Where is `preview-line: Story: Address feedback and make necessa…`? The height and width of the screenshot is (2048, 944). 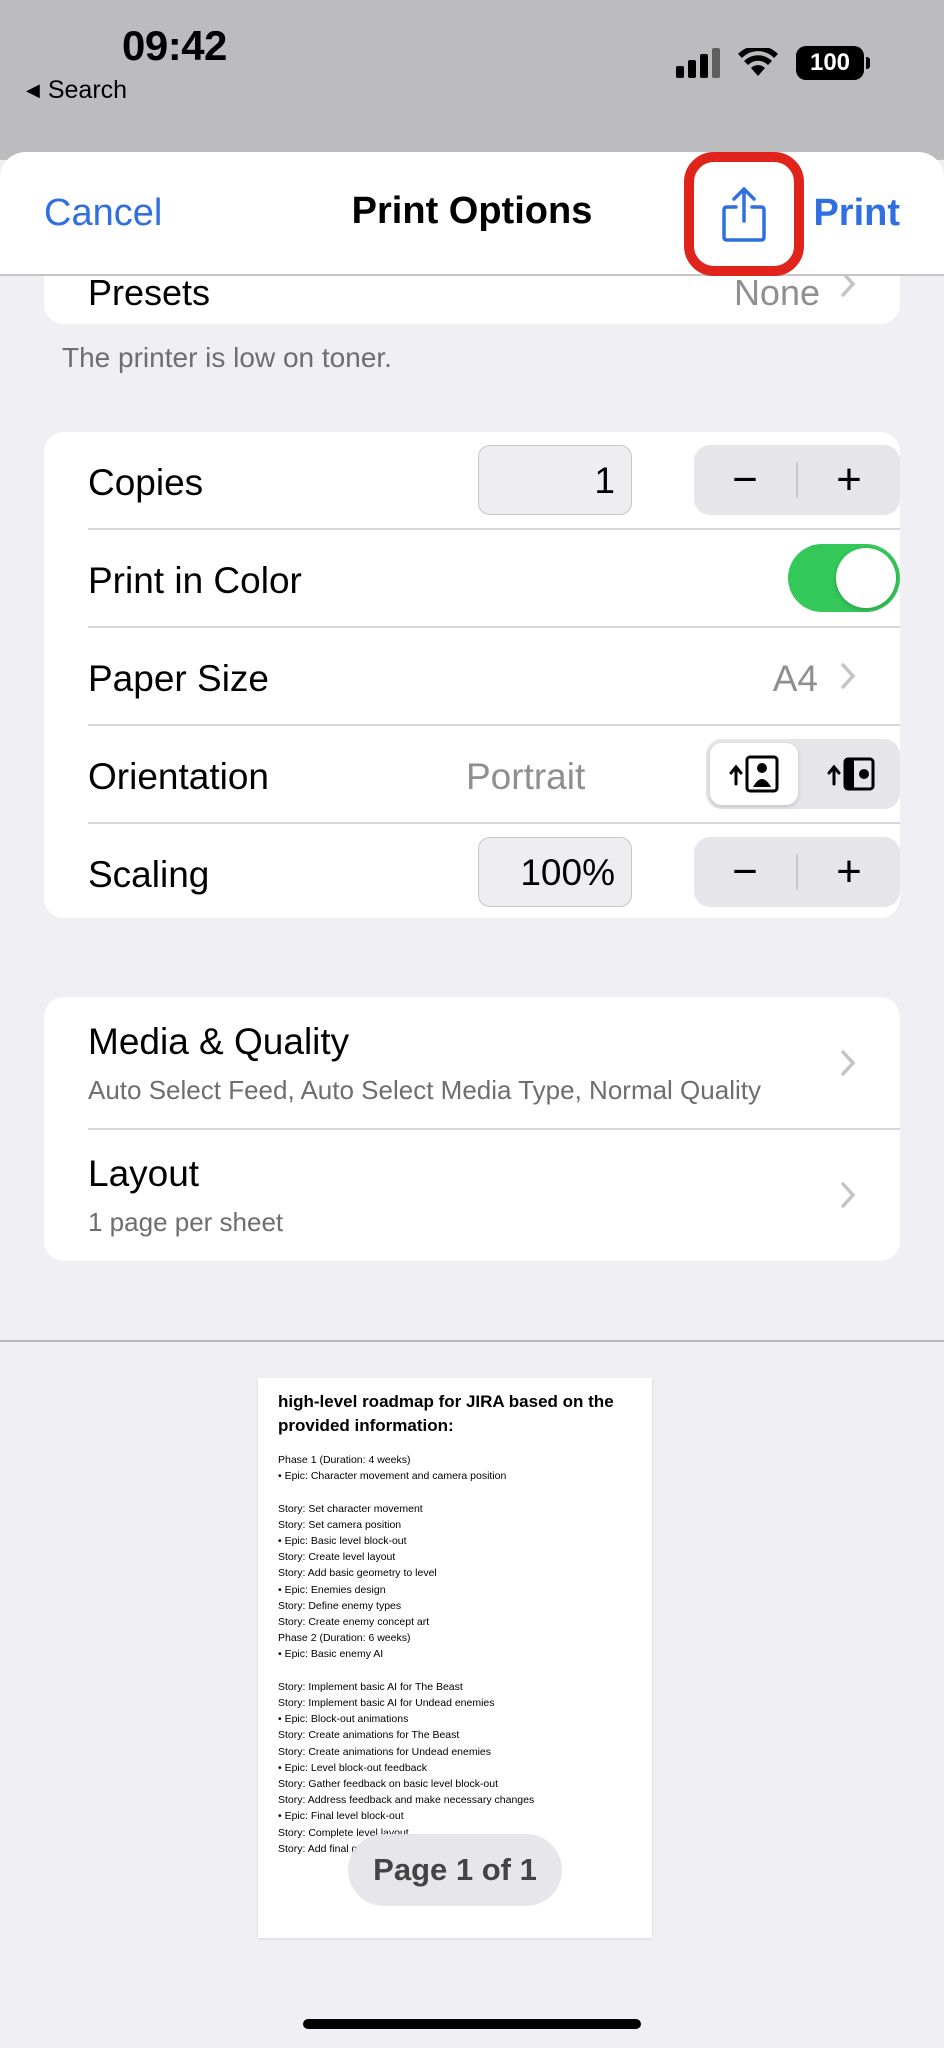 preview-line: Story: Address feedback and make necessa… is located at coordinates (406, 1800).